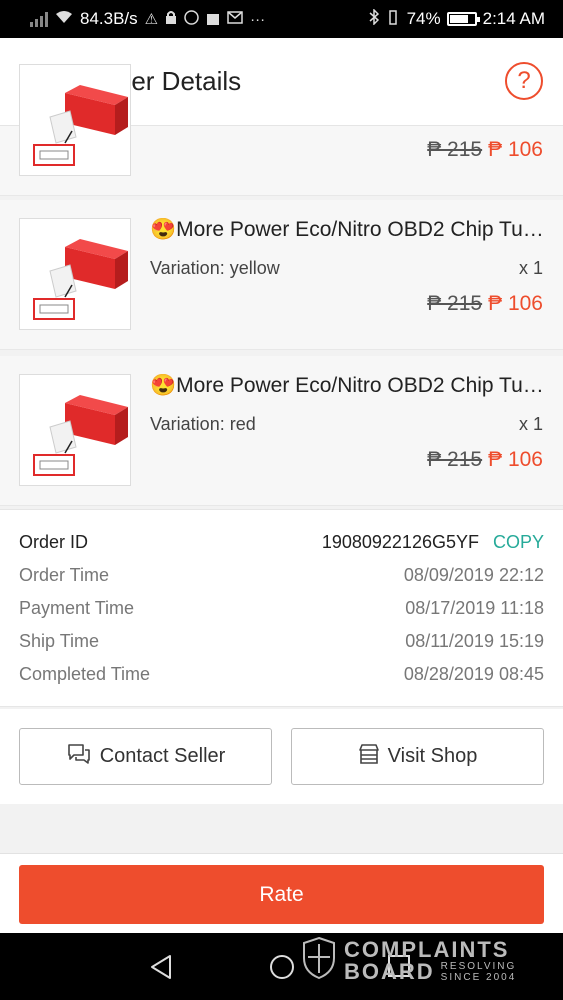 The height and width of the screenshot is (1000, 563). I want to click on watermark: COMPLAINTS BOARD RESOLVING SINCE 2004, so click(409, 960).